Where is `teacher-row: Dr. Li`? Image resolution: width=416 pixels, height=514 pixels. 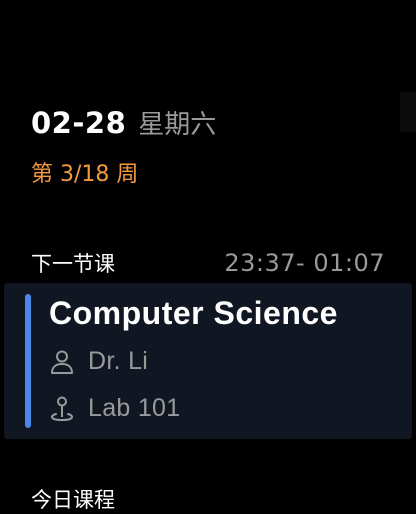
teacher-row: Dr. Li is located at coordinates (98, 361).